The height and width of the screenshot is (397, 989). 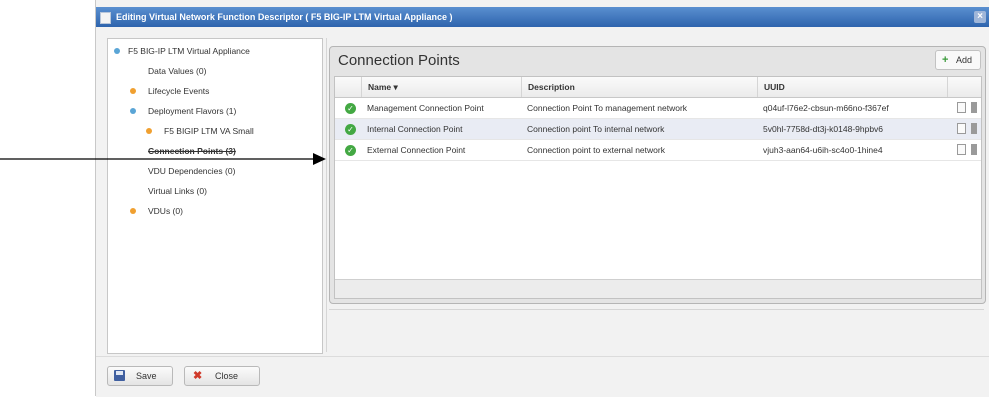 I want to click on tree-item-f5-bigip-ltm-va-small: F5 BIGIP LTM VA Small, so click(x=200, y=131).